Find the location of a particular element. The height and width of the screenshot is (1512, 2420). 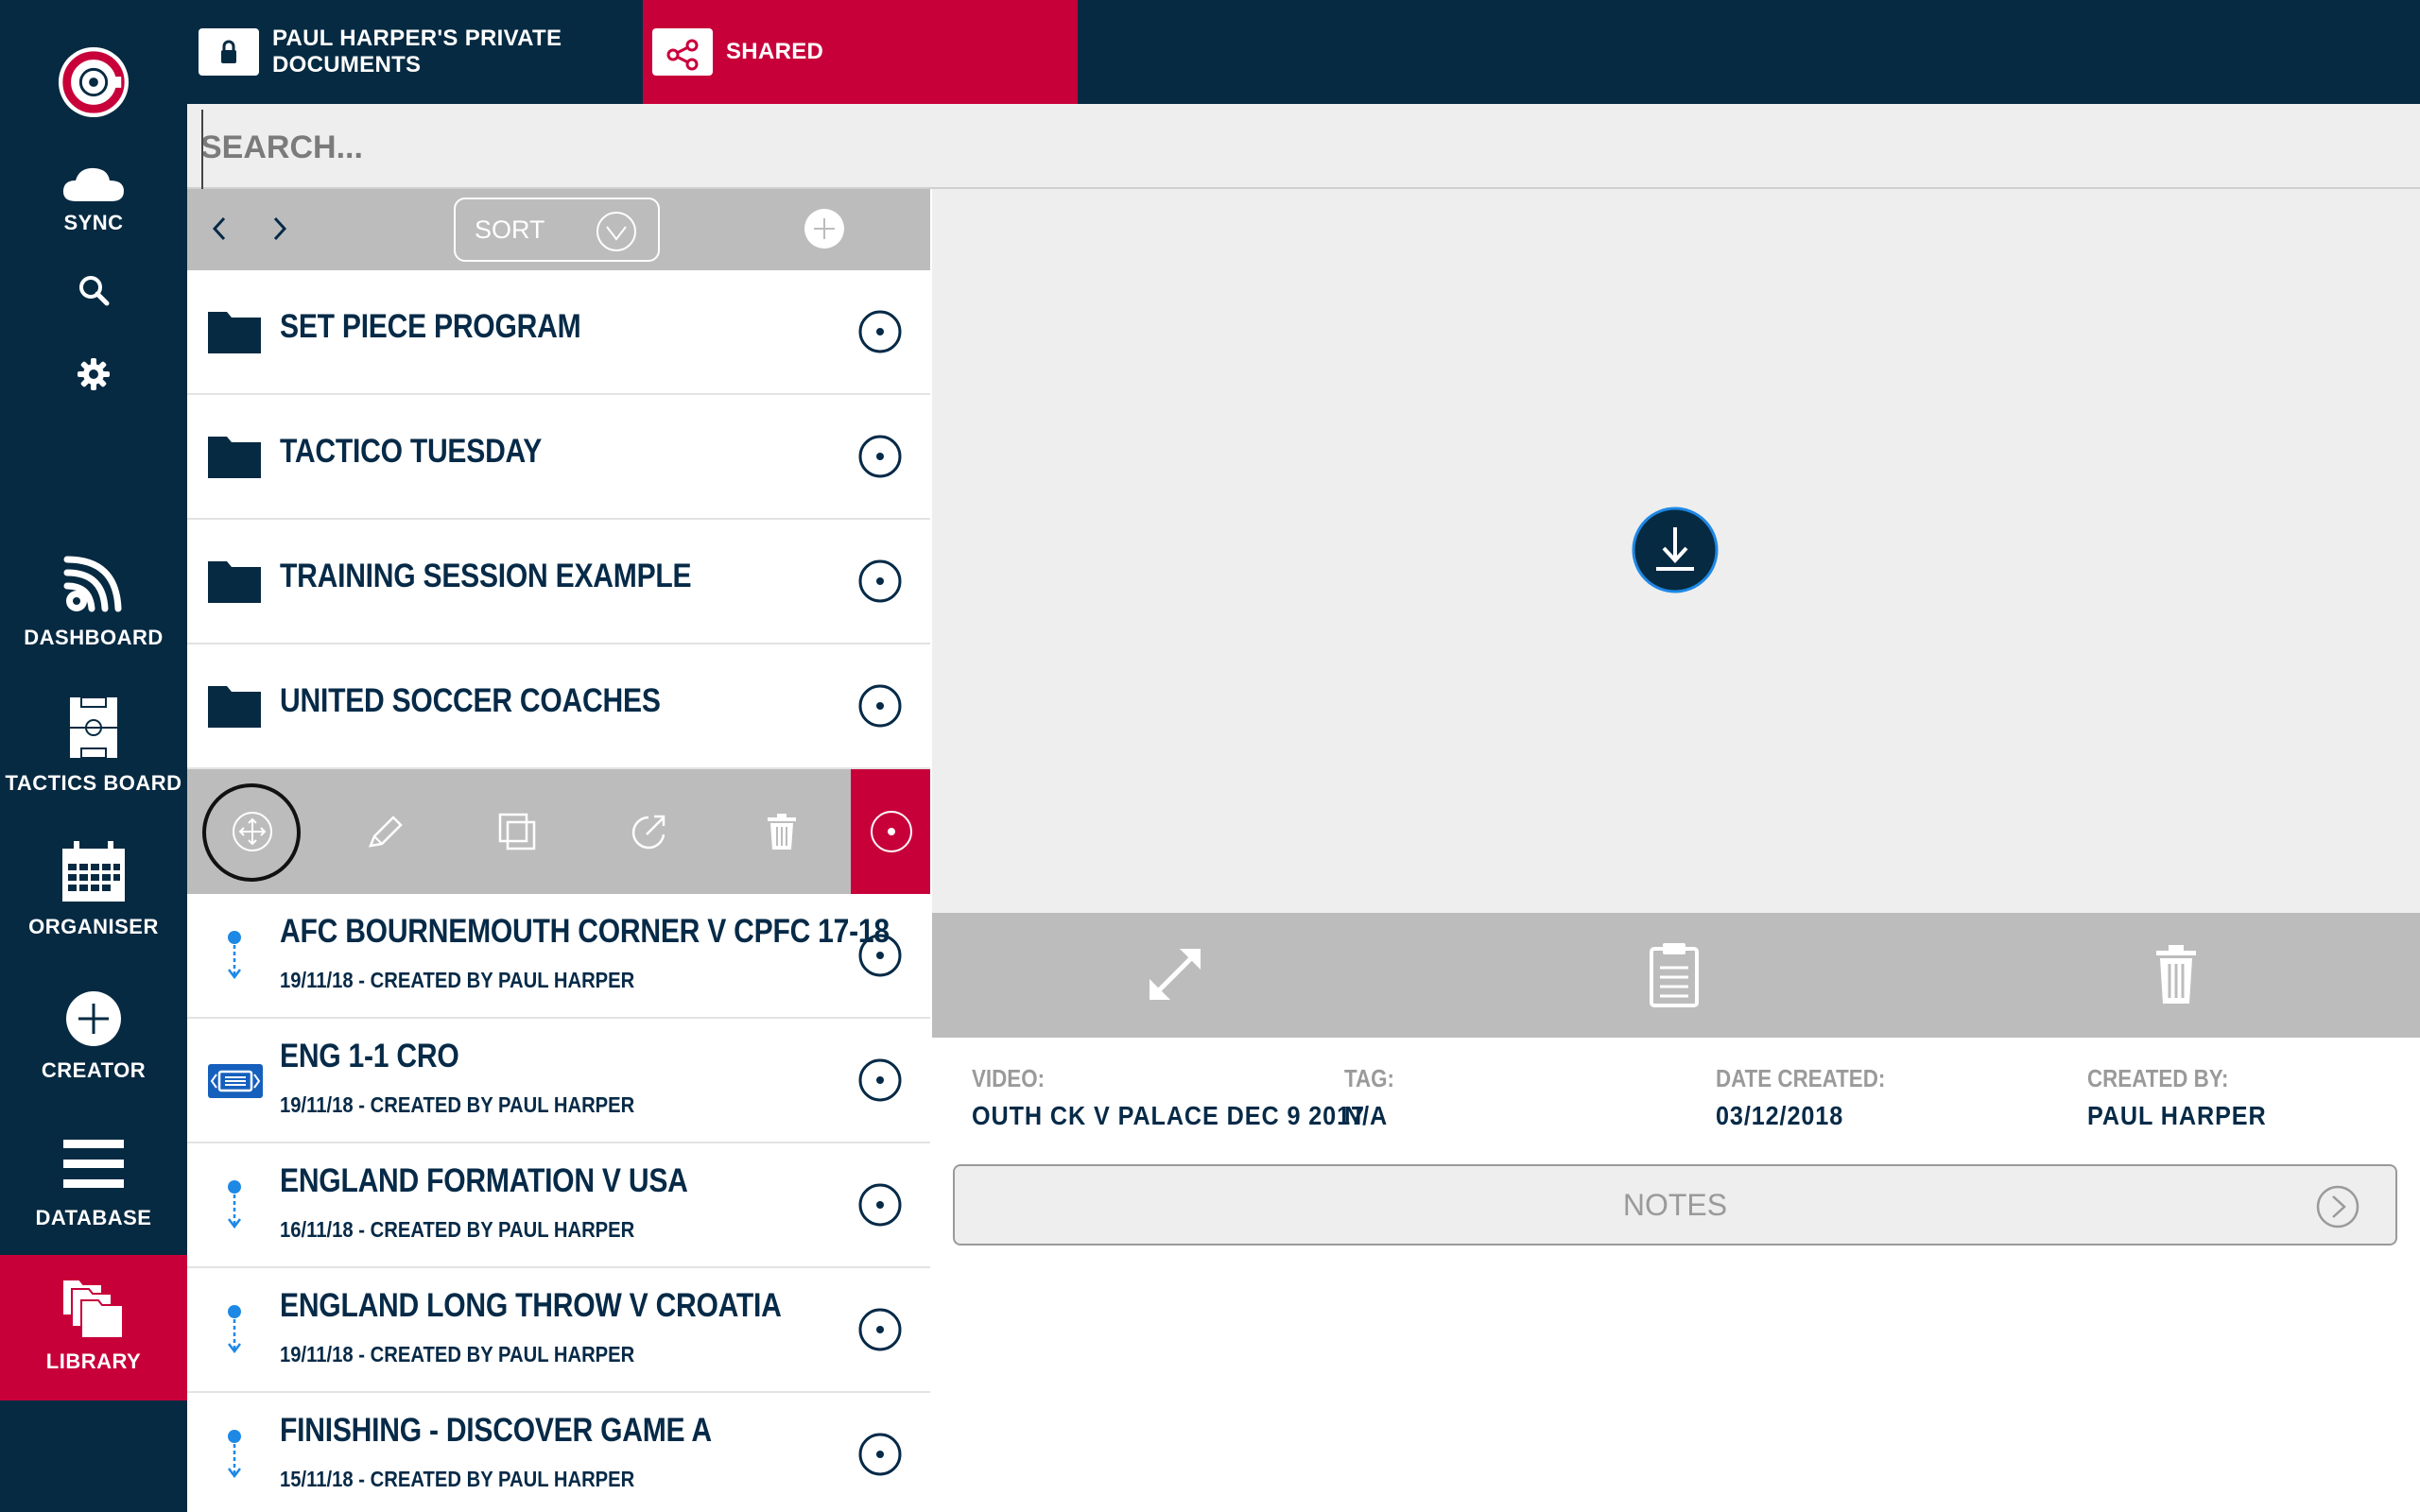

share-icon is located at coordinates (649, 831).